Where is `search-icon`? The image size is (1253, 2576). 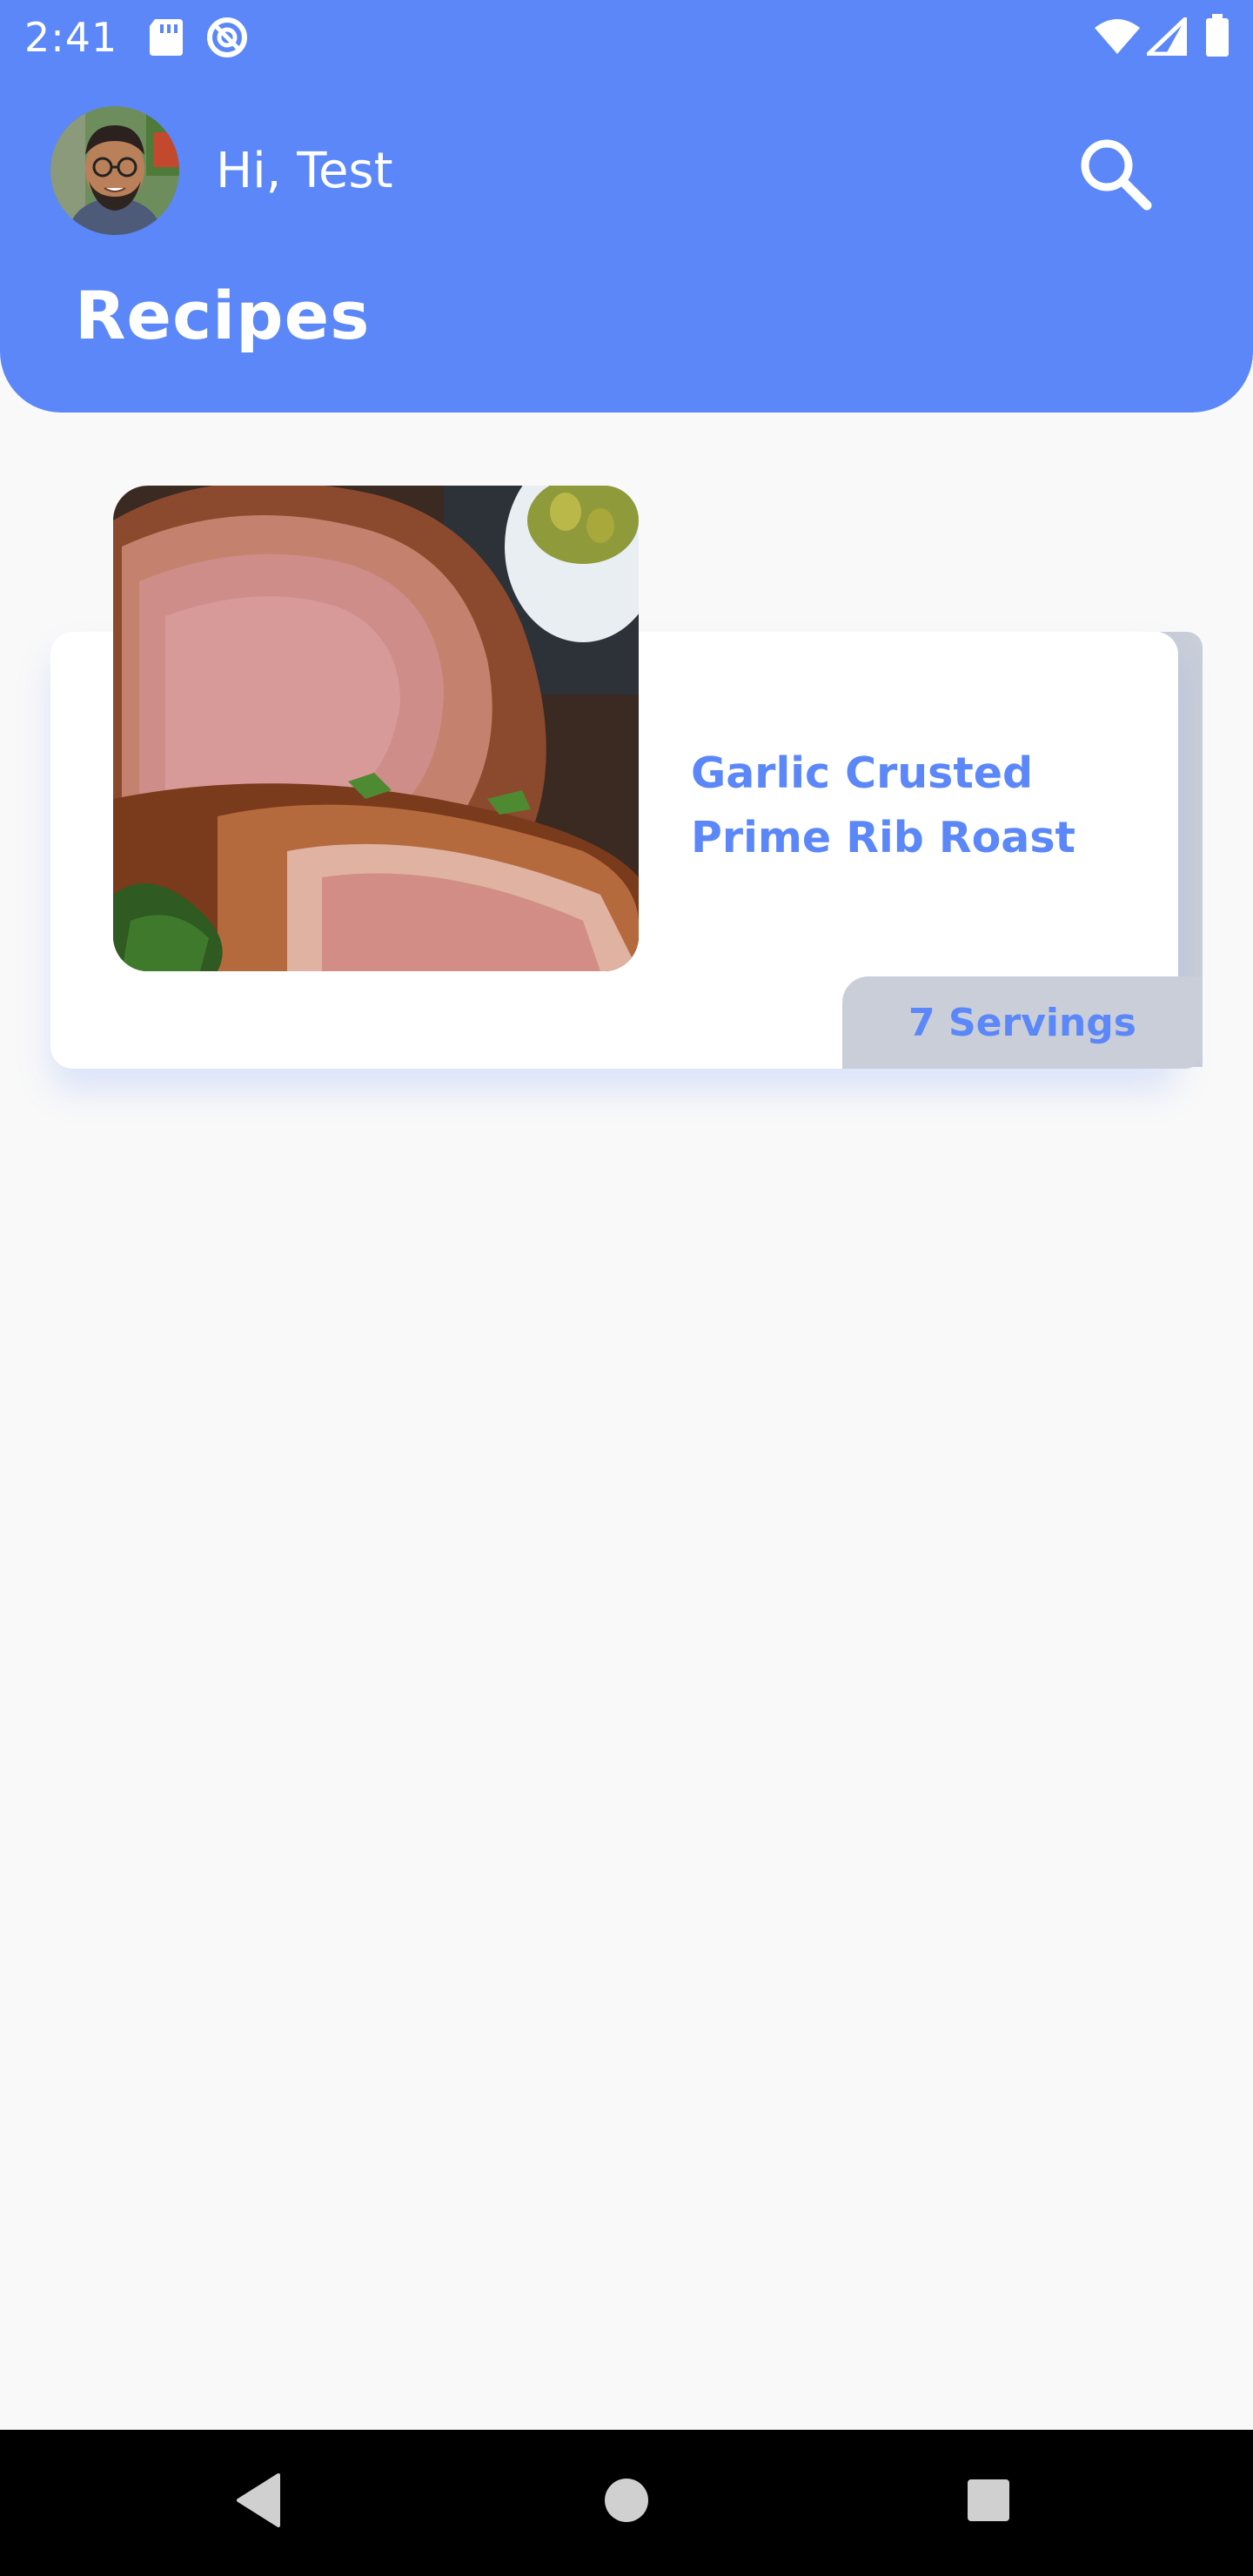 search-icon is located at coordinates (1114, 175).